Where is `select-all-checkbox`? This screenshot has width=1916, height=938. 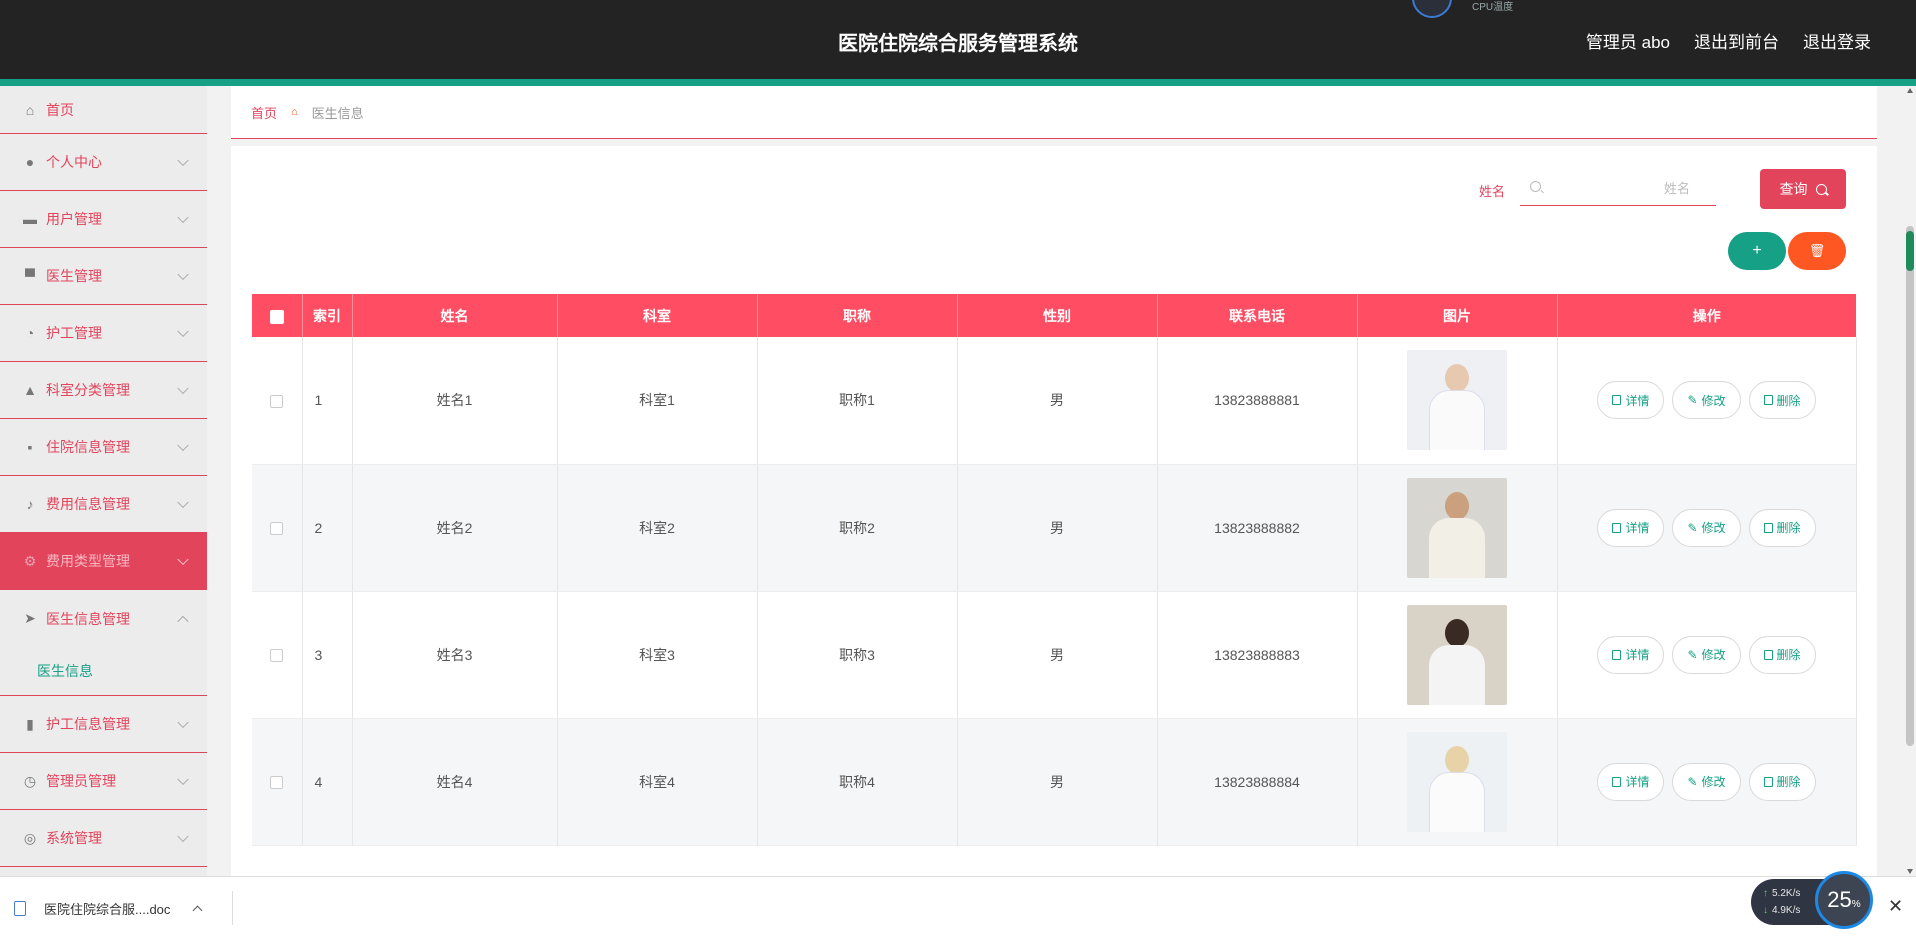 select-all-checkbox is located at coordinates (276, 316).